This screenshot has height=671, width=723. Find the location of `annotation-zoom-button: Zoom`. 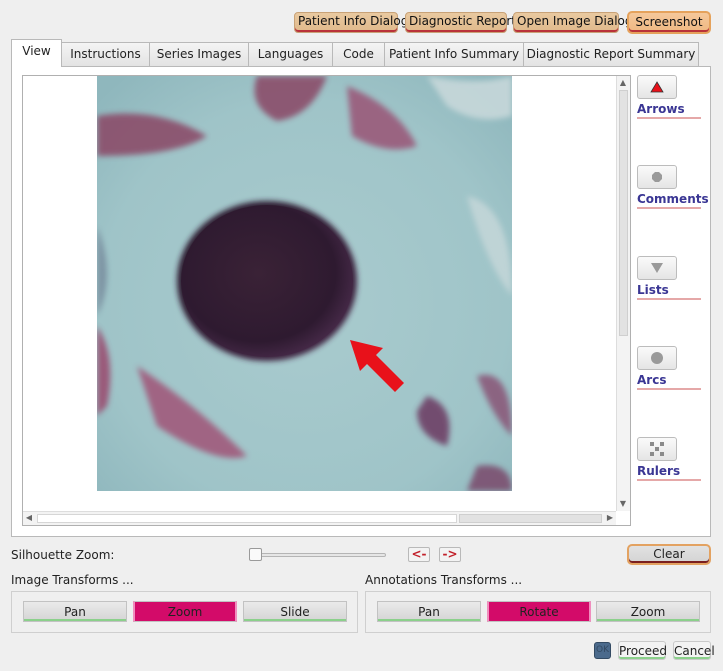

annotation-zoom-button: Zoom is located at coordinates (648, 611).